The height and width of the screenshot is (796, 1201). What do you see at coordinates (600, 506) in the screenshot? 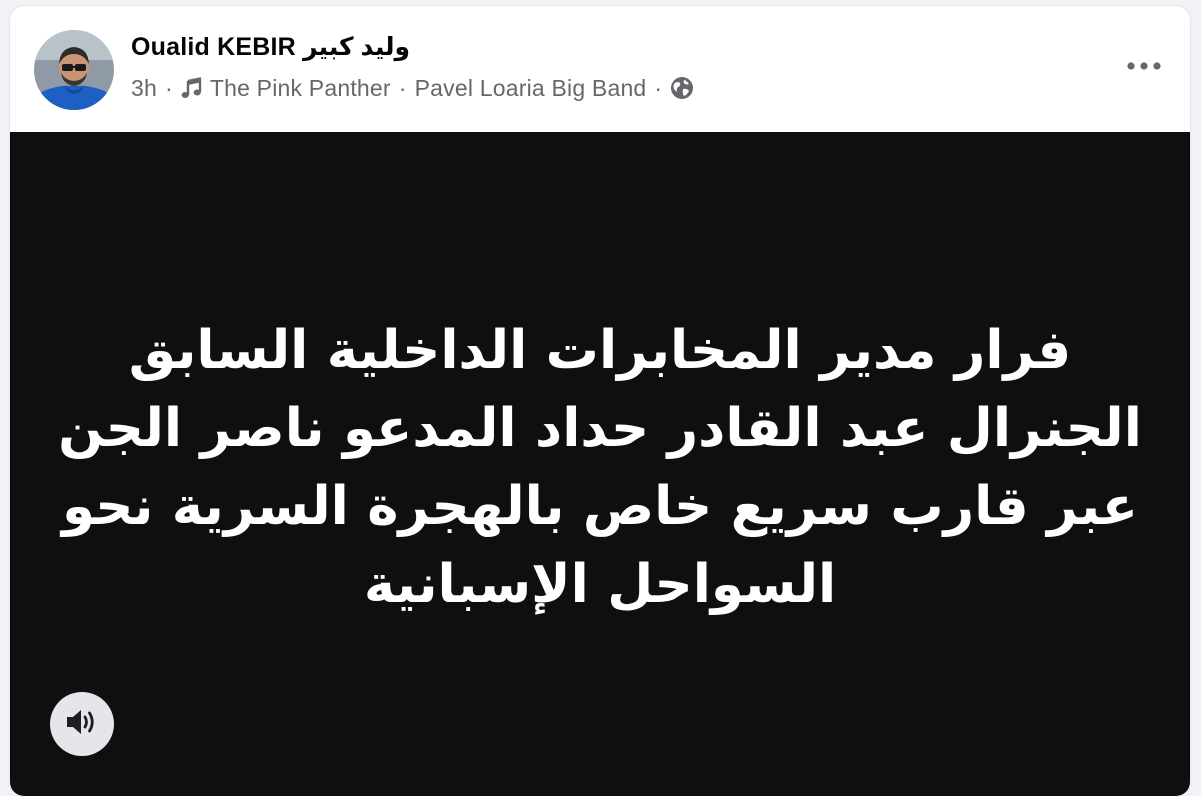
I see `overlay-text-line: عبر قارب سريع خاص بالهجرة السرية نحو` at bounding box center [600, 506].